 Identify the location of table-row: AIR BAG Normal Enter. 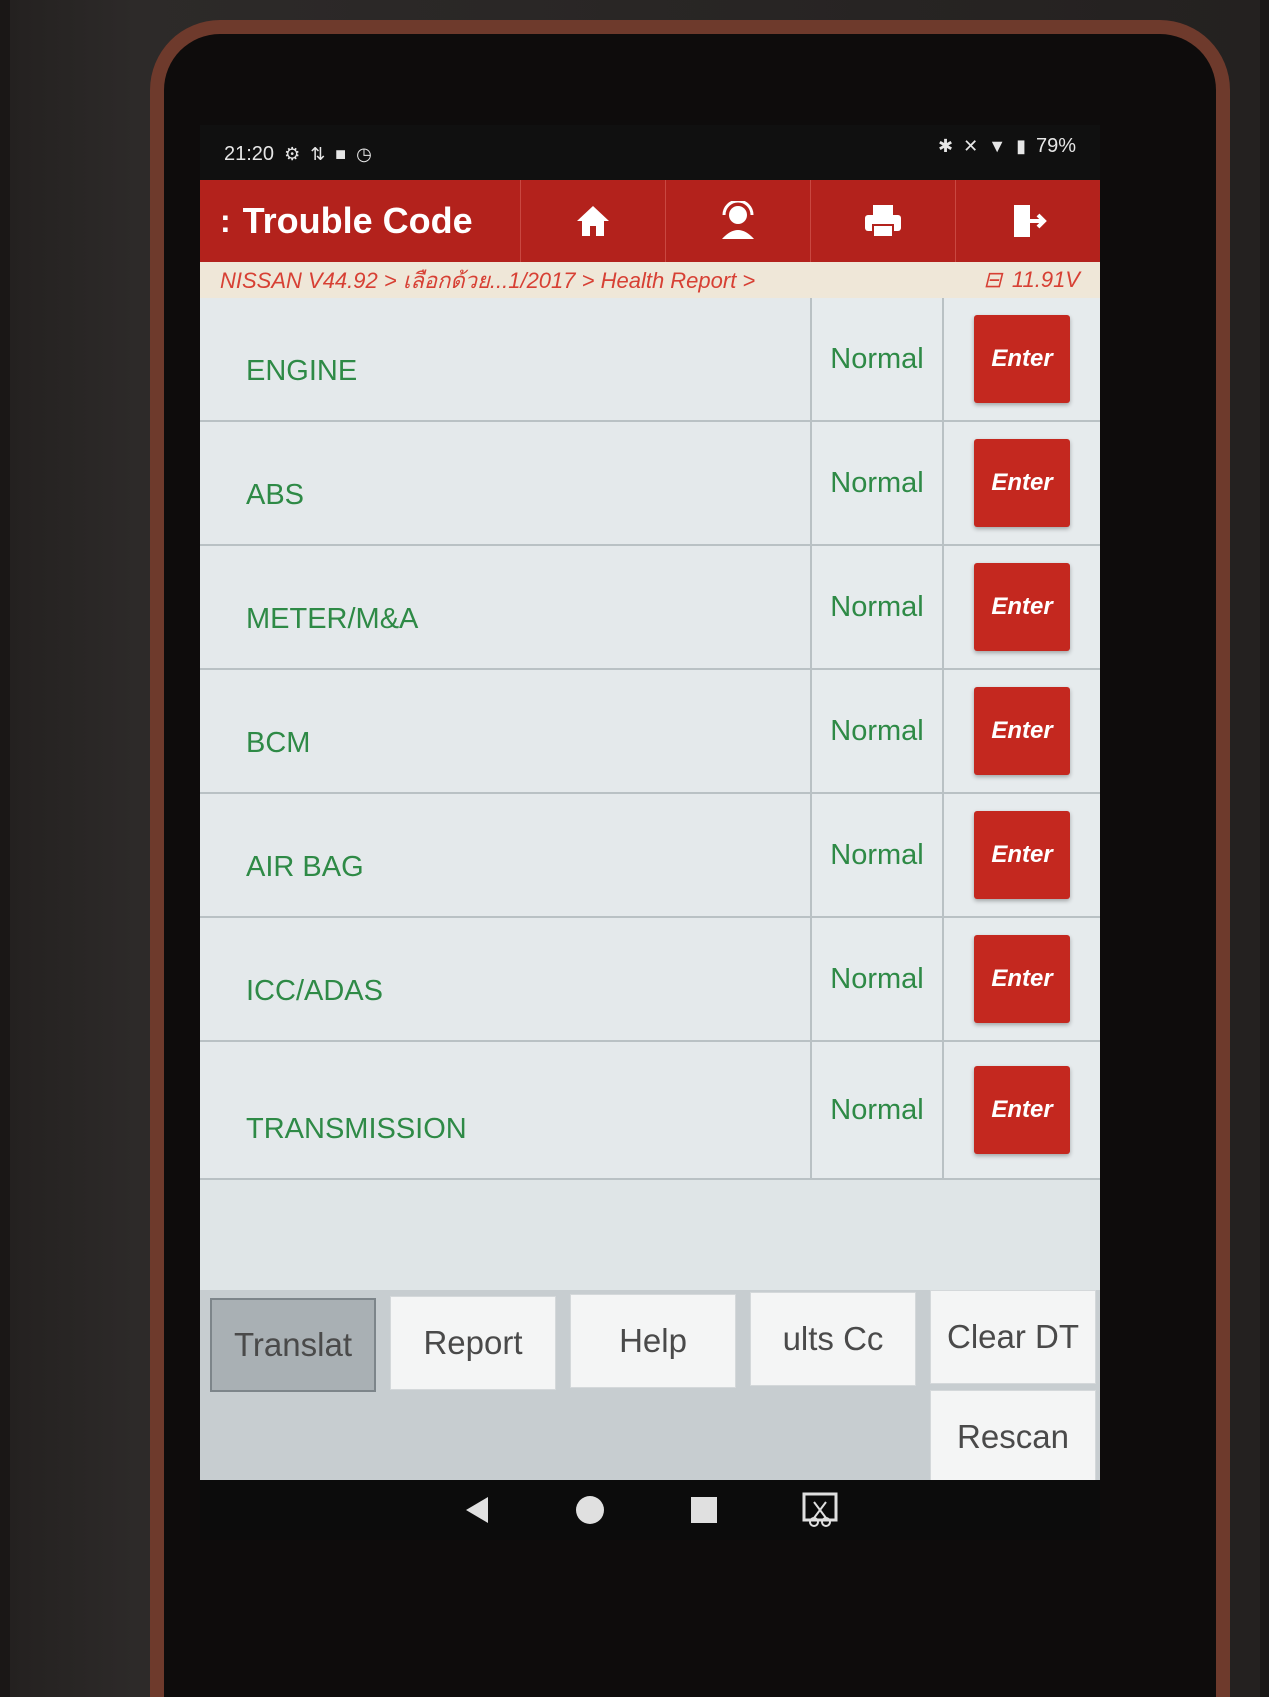
(650, 856).